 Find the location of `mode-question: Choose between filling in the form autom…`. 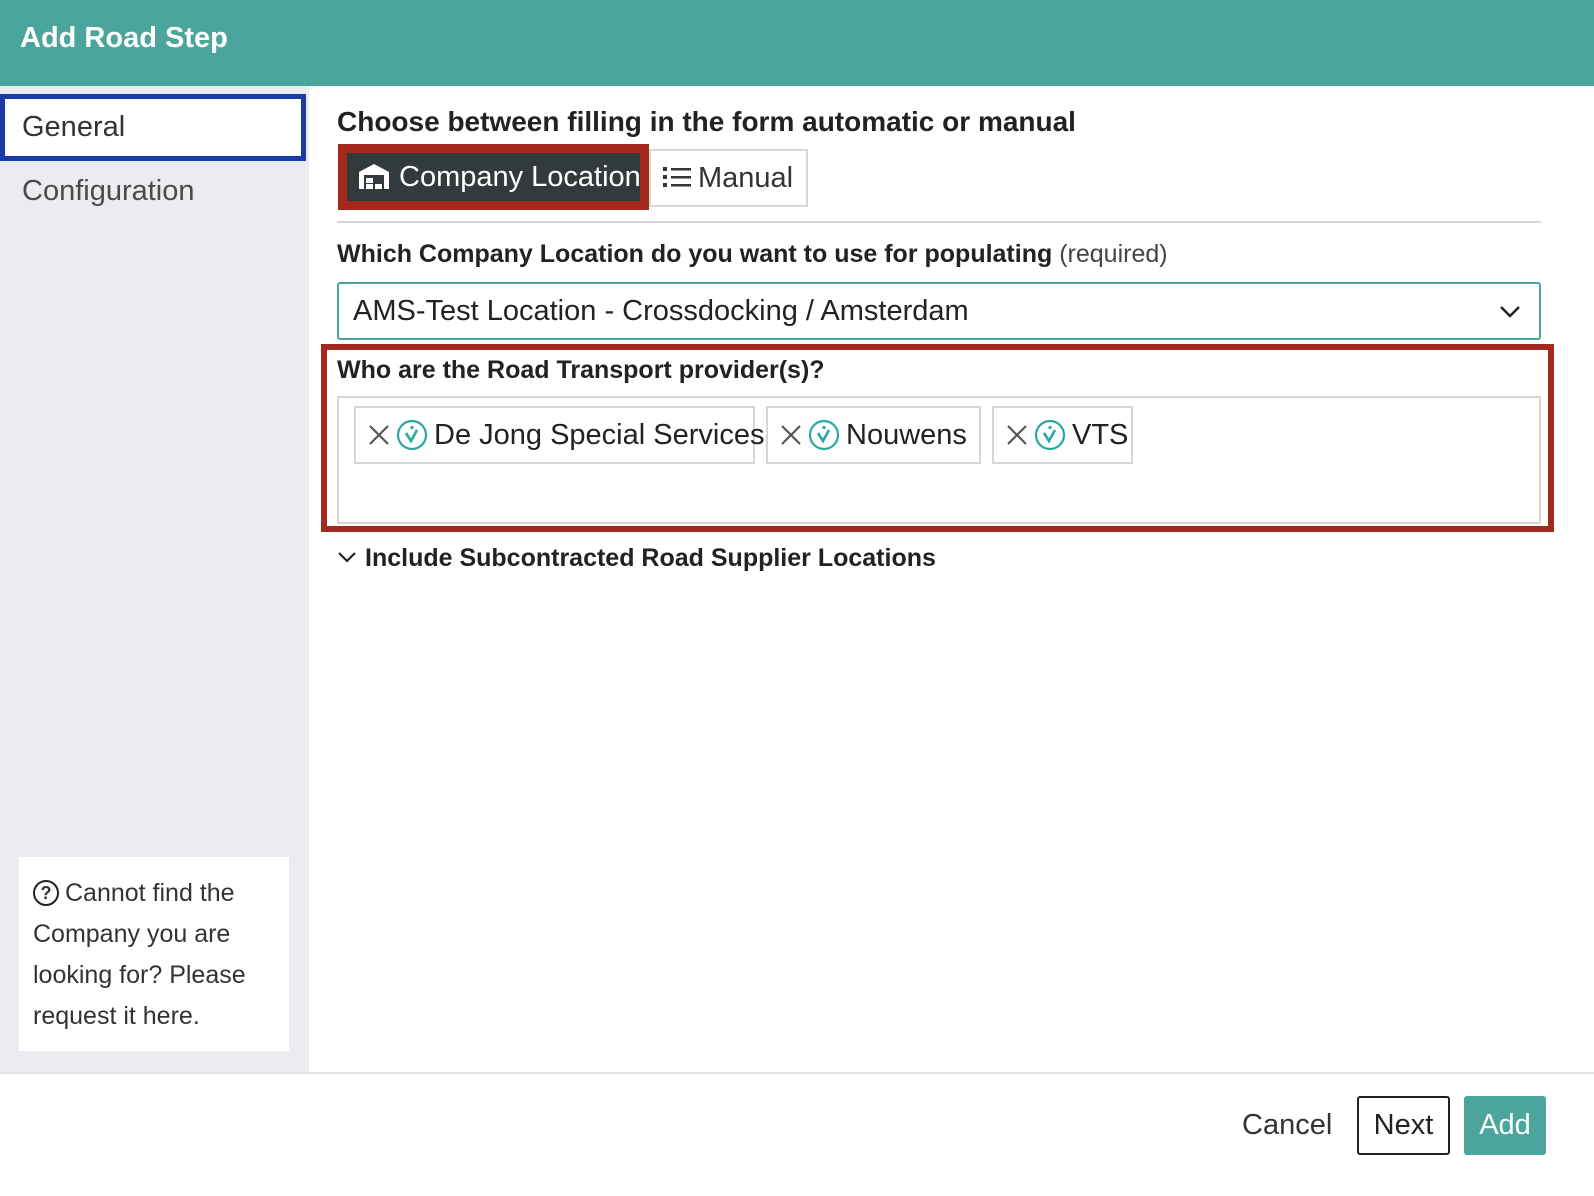

mode-question: Choose between filling in the form autom… is located at coordinates (706, 121).